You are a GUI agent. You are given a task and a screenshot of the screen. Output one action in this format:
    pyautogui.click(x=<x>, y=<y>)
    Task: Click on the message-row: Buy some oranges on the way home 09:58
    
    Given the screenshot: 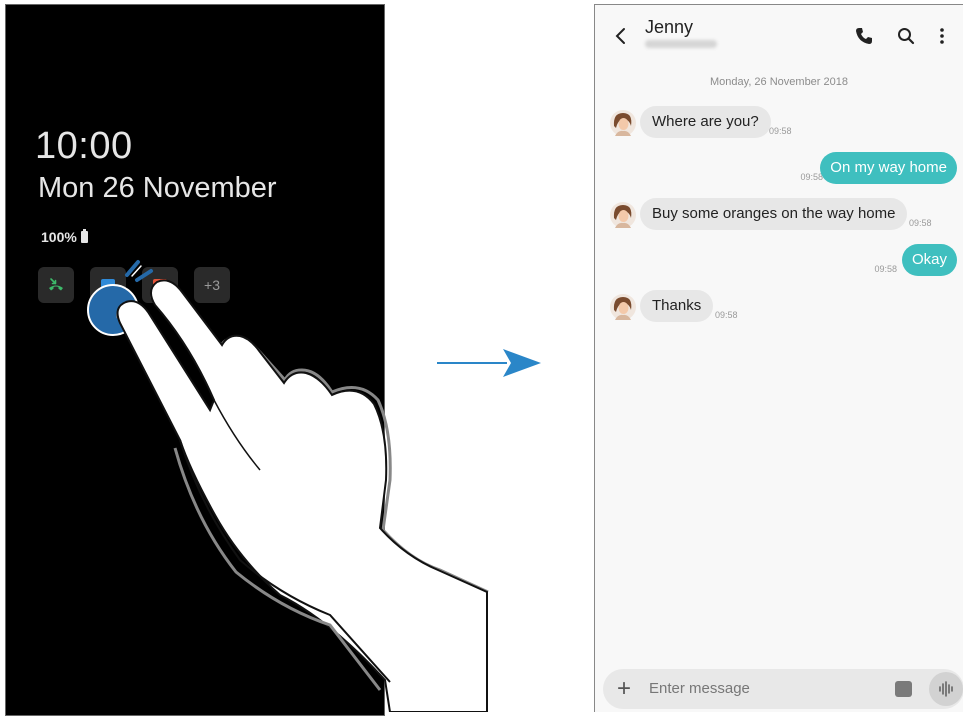 What is the action you would take?
    pyautogui.click(x=779, y=216)
    